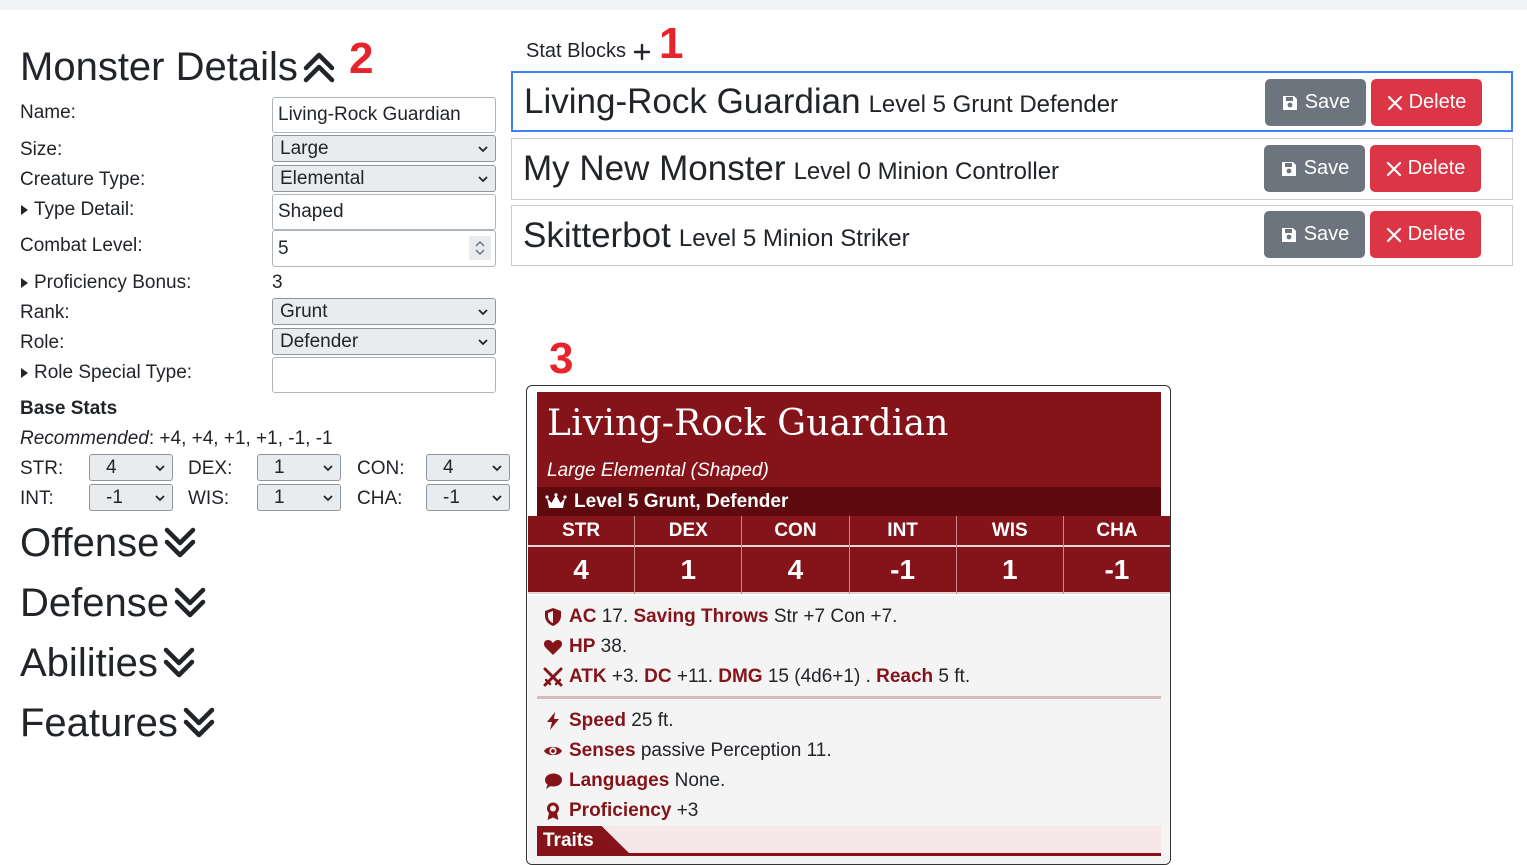  I want to click on stat-select-str: 4, so click(131, 467).